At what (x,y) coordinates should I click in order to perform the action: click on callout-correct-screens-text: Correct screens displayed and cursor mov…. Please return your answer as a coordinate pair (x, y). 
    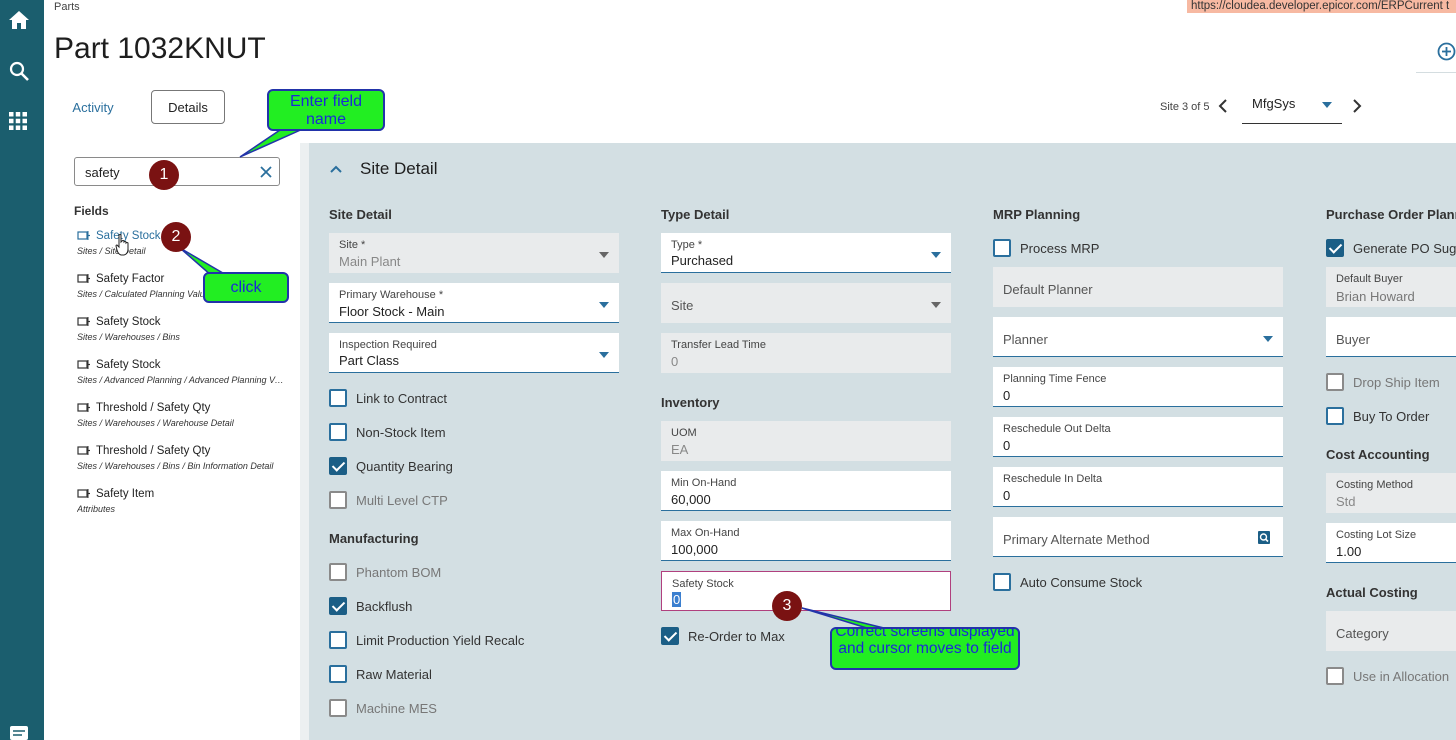
    Looking at the image, I should click on (925, 642).